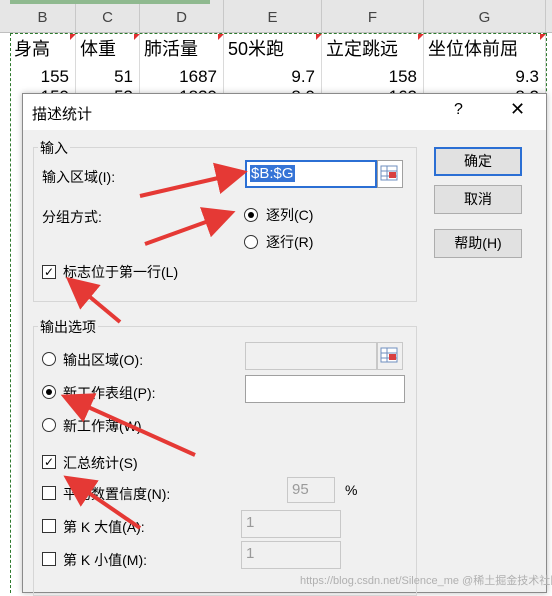 The image size is (552, 596). I want to click on new-worksheet-radio, so click(49, 392).